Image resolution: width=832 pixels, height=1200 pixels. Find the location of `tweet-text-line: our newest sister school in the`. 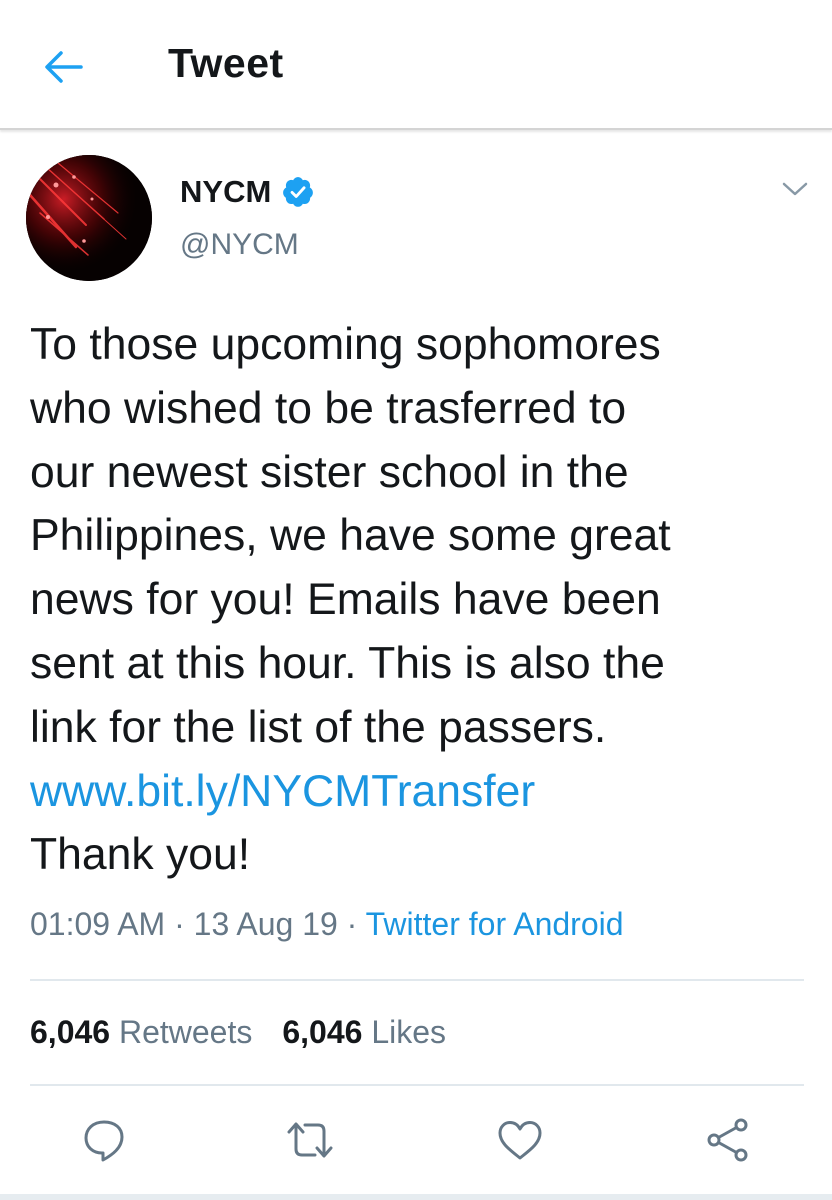

tweet-text-line: our newest sister school in the is located at coordinates (329, 472).